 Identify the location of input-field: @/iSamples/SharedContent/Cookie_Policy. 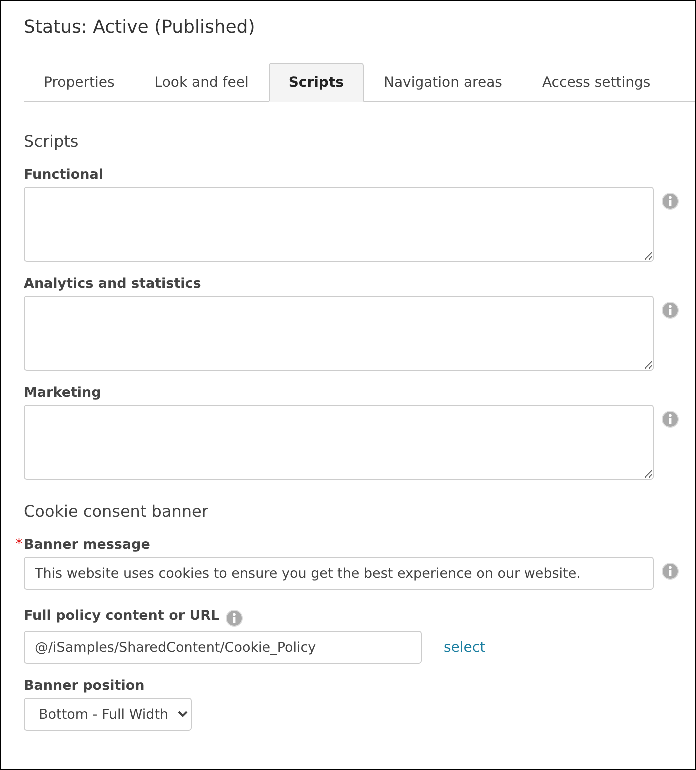
(223, 647).